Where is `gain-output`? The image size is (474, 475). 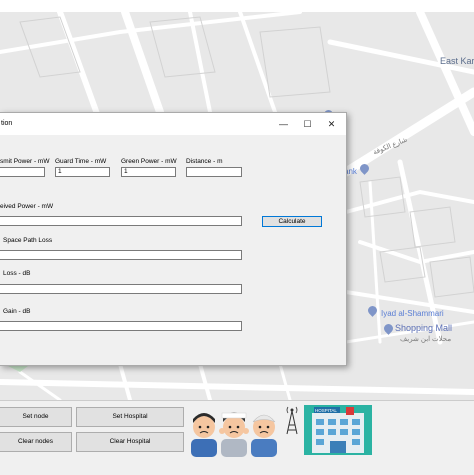
gain-output is located at coordinates (121, 326).